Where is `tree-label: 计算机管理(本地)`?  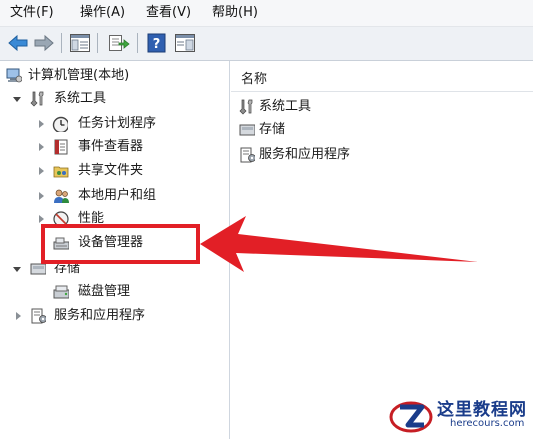
tree-label: 计算机管理(本地) is located at coordinates (79, 75).